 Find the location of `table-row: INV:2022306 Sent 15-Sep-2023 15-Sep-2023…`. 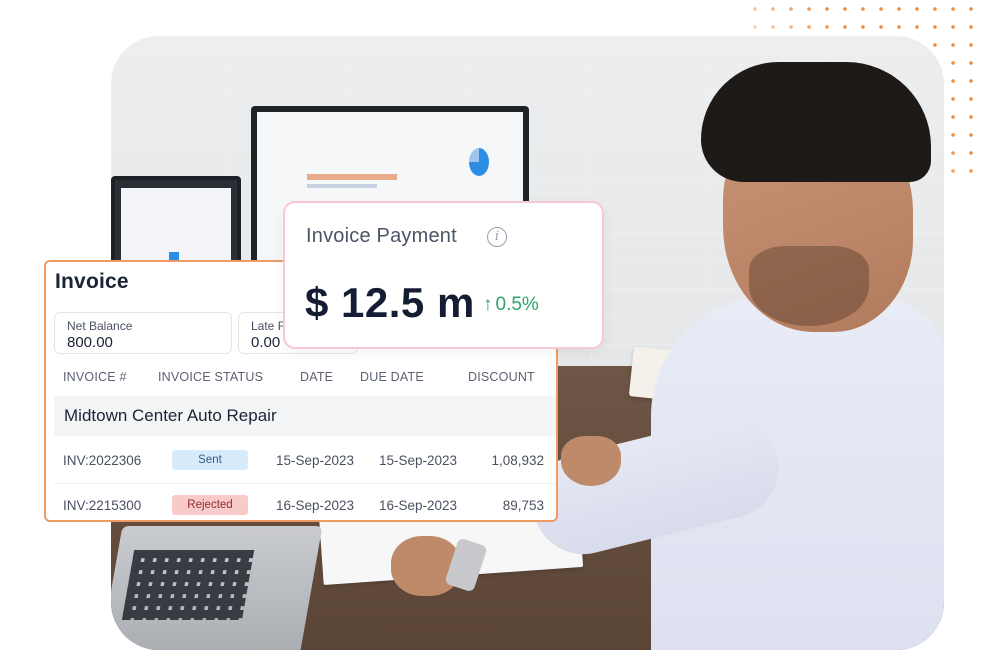

table-row: INV:2022306 Sent 15-Sep-2023 15-Sep-2023… is located at coordinates (305, 461).